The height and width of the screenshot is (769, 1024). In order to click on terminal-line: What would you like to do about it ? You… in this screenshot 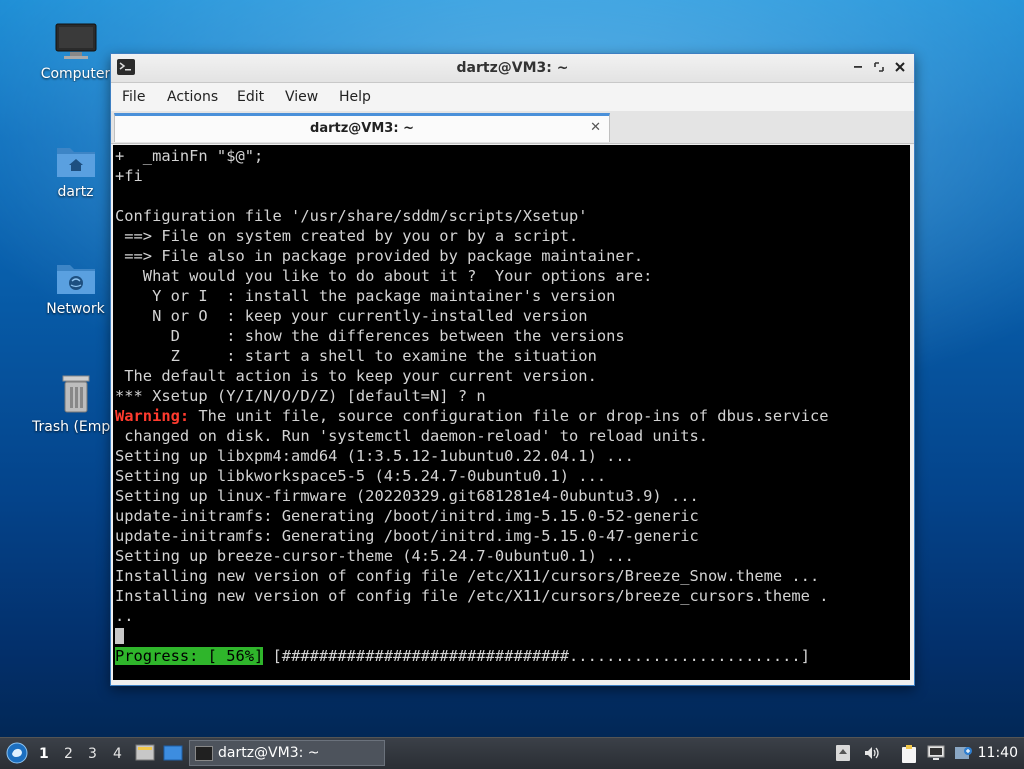, I will do `click(384, 276)`.